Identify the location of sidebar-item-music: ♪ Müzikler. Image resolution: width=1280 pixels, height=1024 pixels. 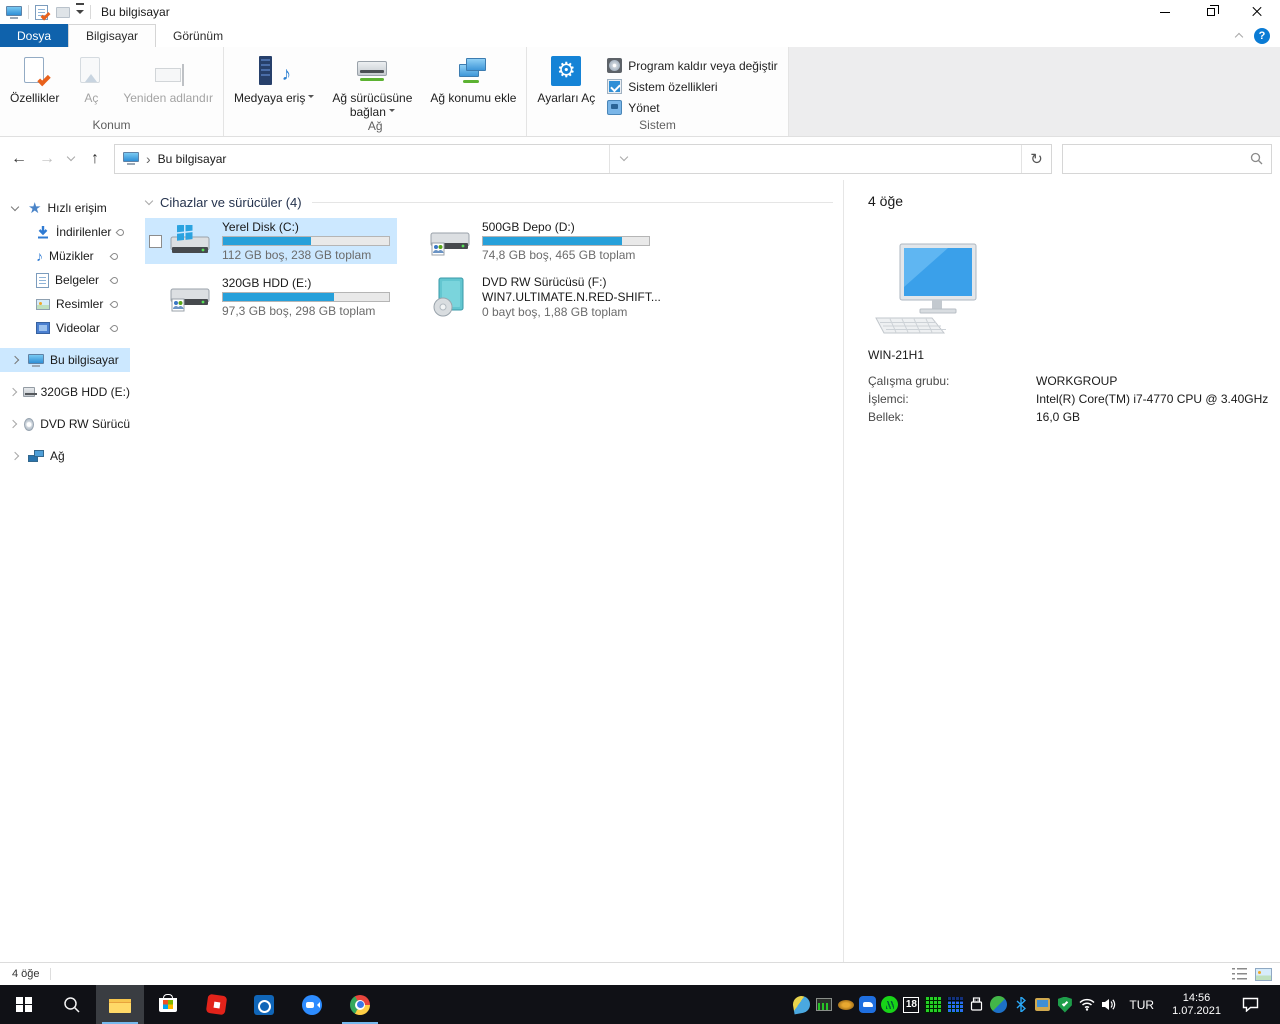
(65, 256).